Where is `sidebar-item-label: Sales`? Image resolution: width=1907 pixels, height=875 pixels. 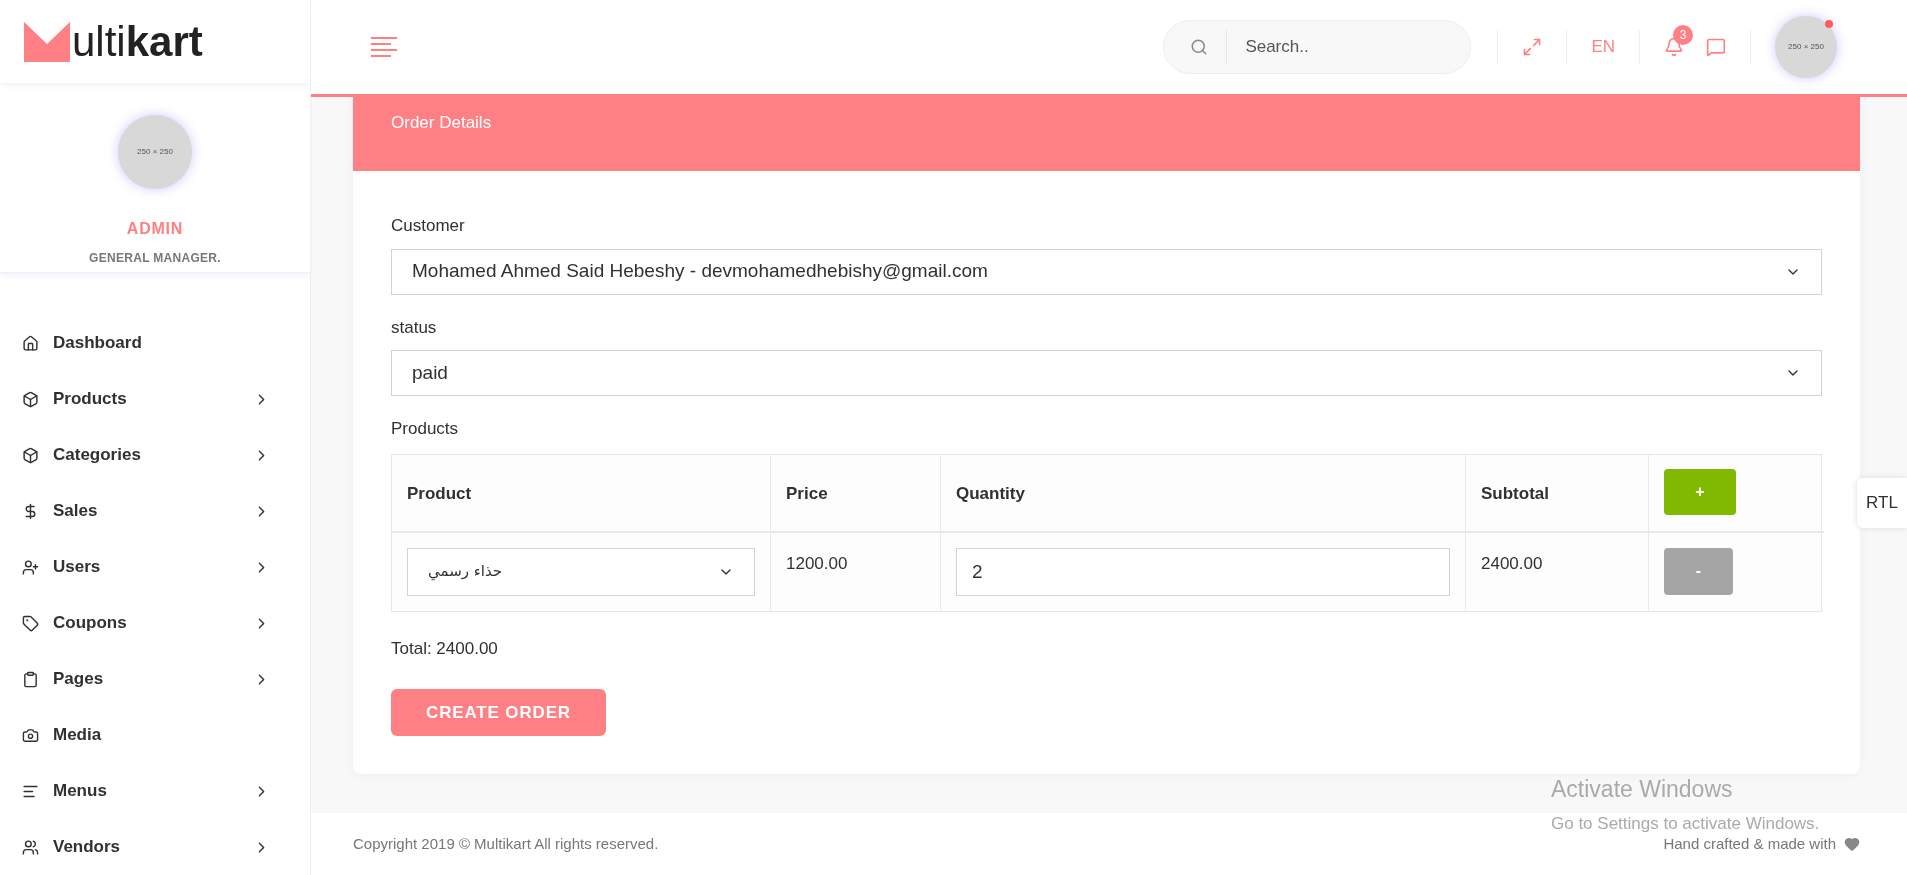 sidebar-item-label: Sales is located at coordinates (76, 511).